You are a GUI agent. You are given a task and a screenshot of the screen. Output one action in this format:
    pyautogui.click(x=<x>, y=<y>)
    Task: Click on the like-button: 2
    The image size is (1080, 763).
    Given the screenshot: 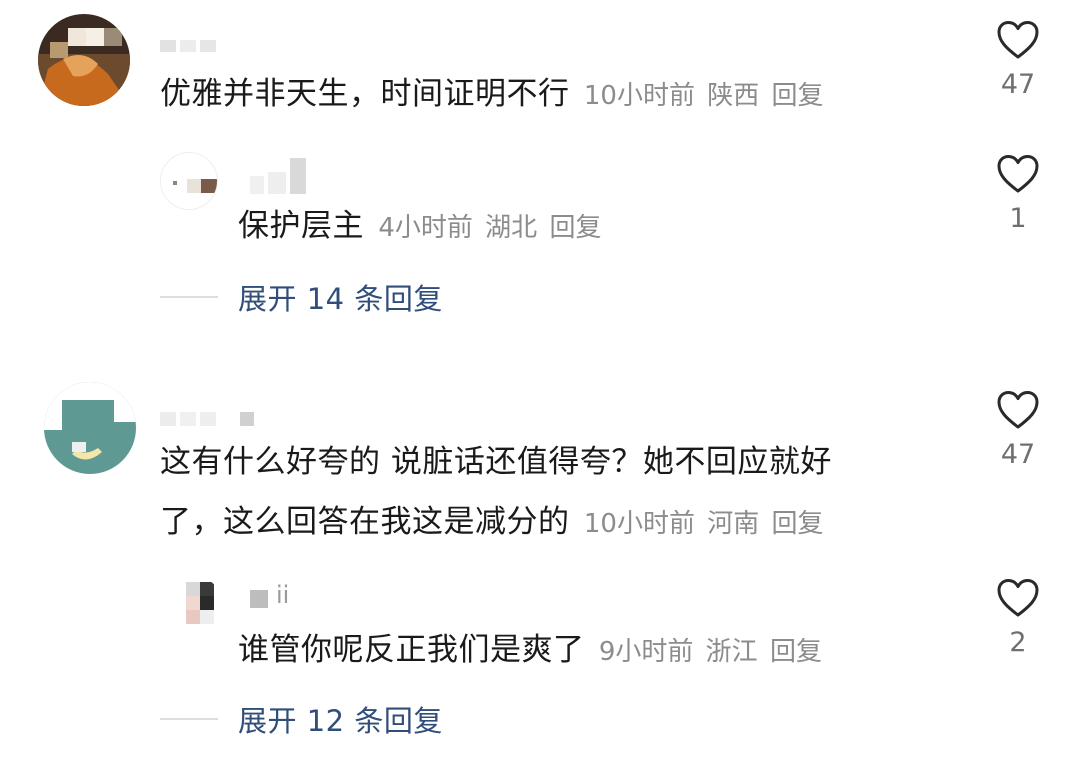 What is the action you would take?
    pyautogui.click(x=1018, y=619)
    